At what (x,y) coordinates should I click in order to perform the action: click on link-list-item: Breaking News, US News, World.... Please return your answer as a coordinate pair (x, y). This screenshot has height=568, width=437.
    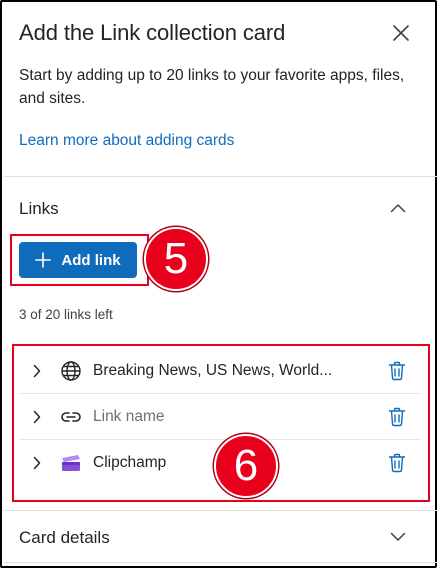
    Looking at the image, I should click on (220, 371).